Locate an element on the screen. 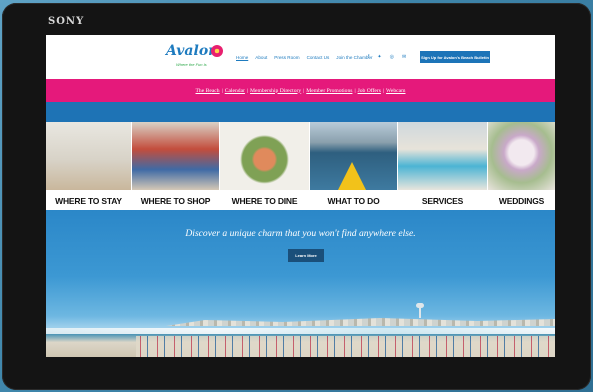 The height and width of the screenshot is (392, 593). blue-divider-strip is located at coordinates (300, 112).